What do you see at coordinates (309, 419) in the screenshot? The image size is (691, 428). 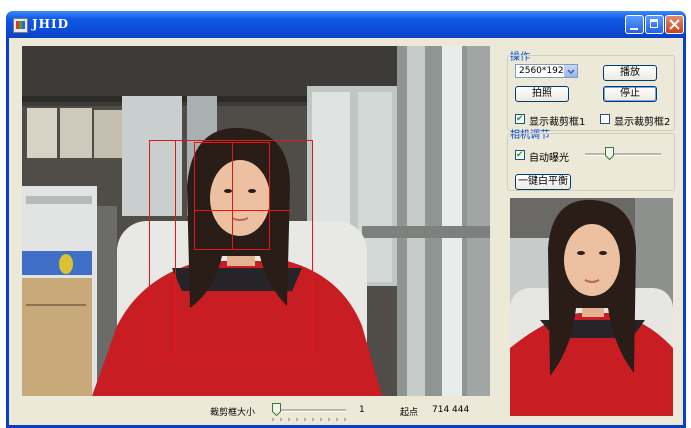 I see `crop-size-slider-ticks` at bounding box center [309, 419].